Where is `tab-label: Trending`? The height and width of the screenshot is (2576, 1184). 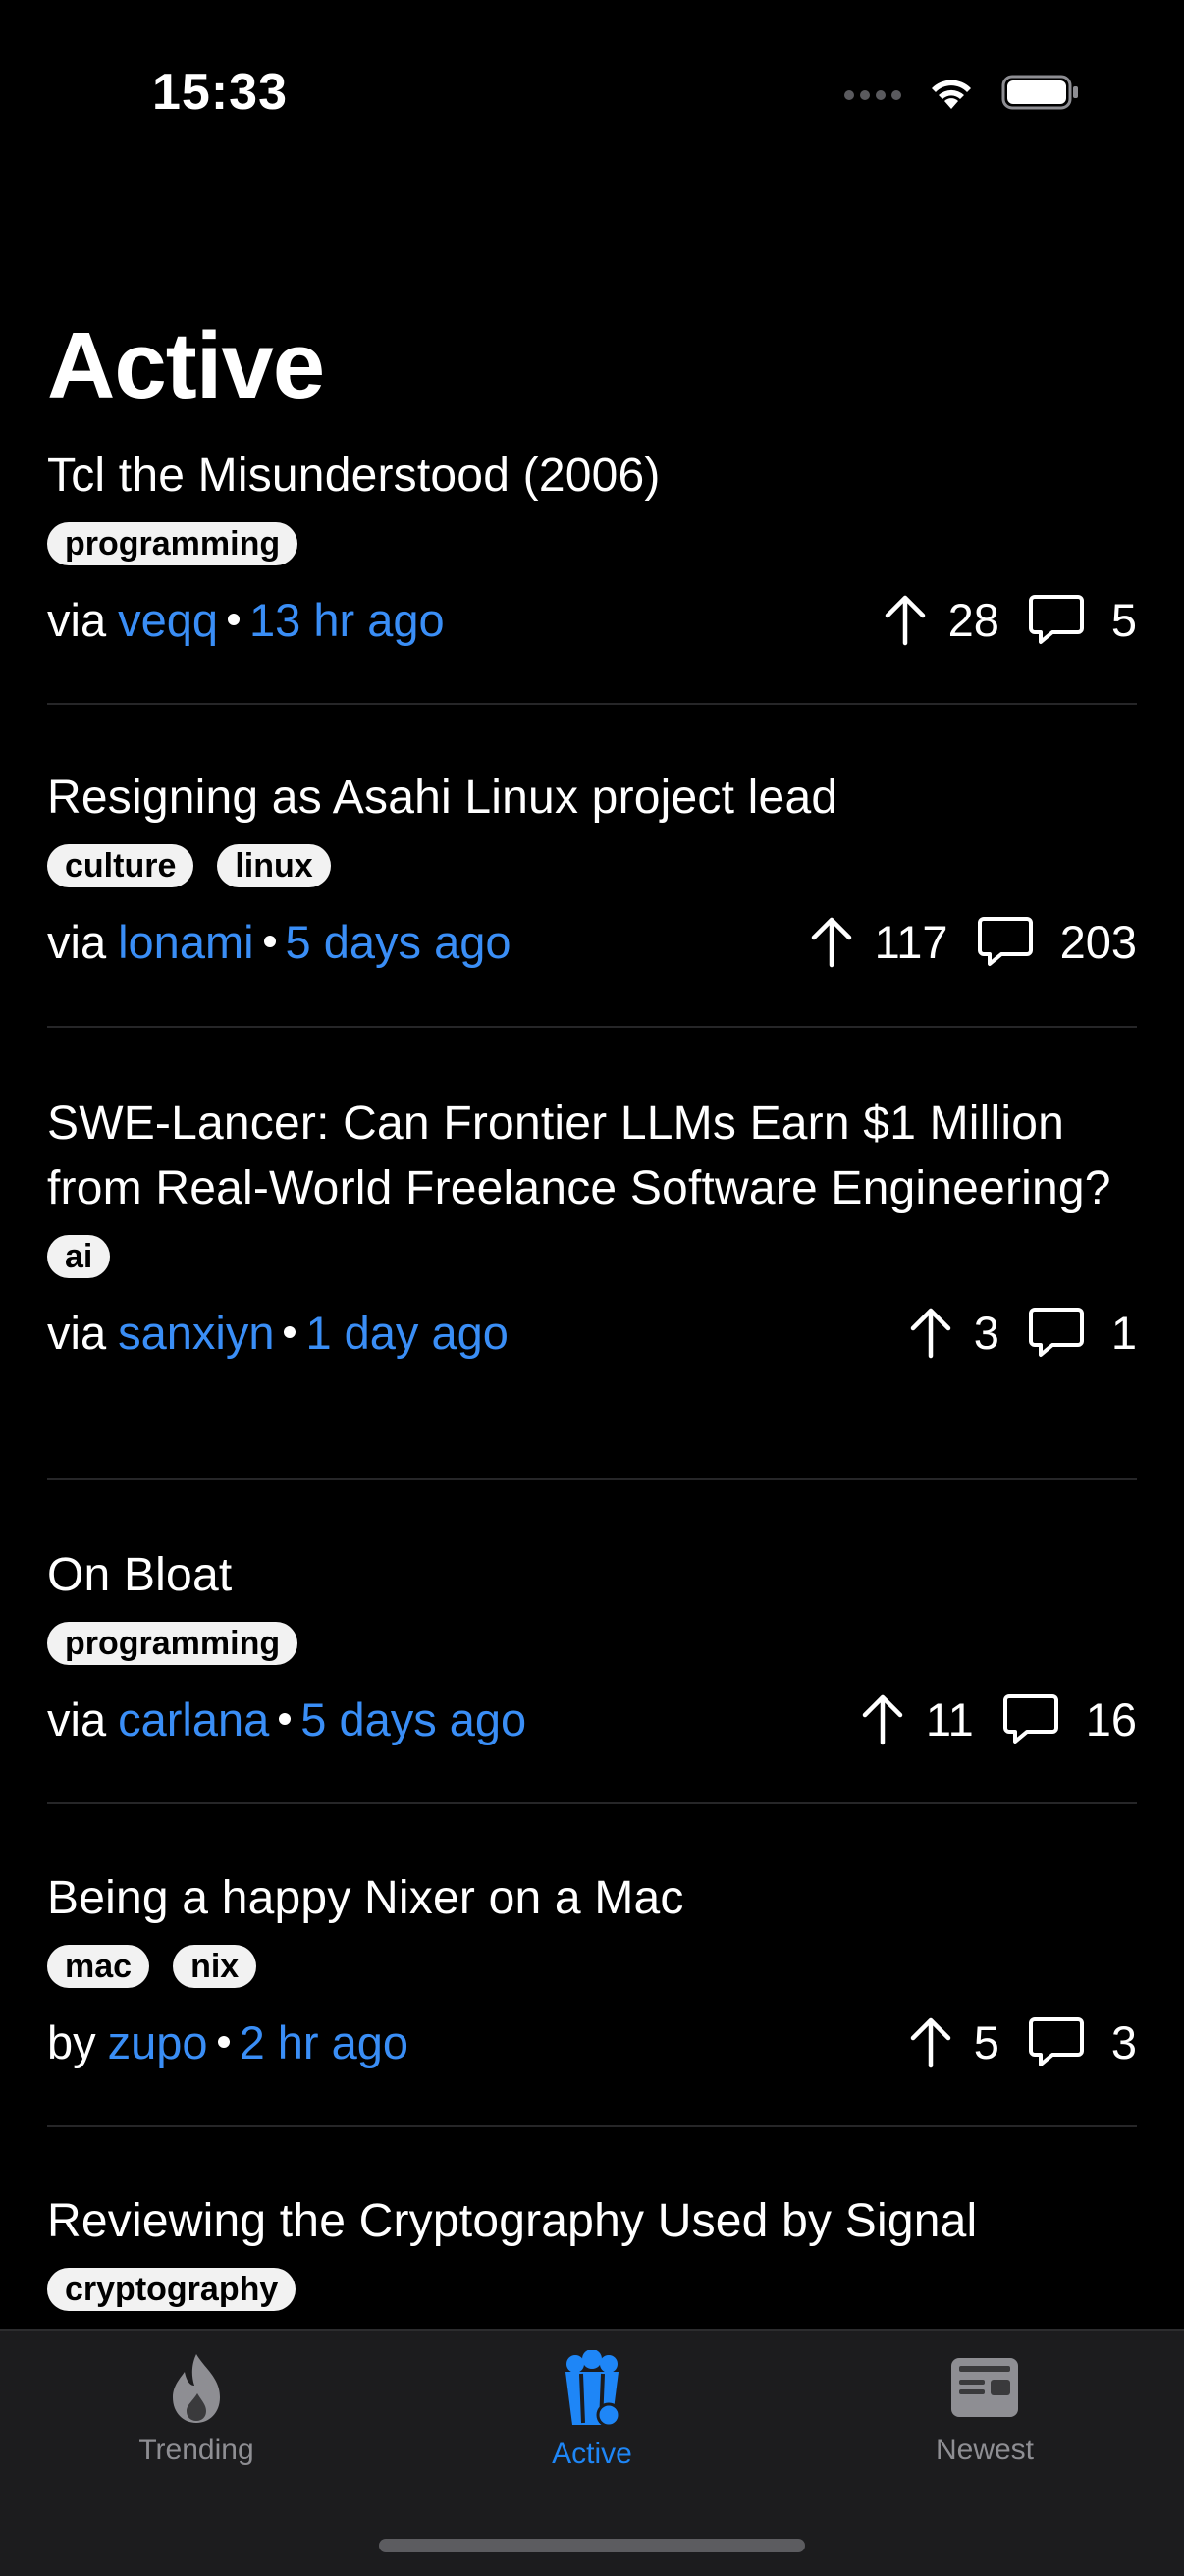
tab-label: Trending is located at coordinates (196, 2450).